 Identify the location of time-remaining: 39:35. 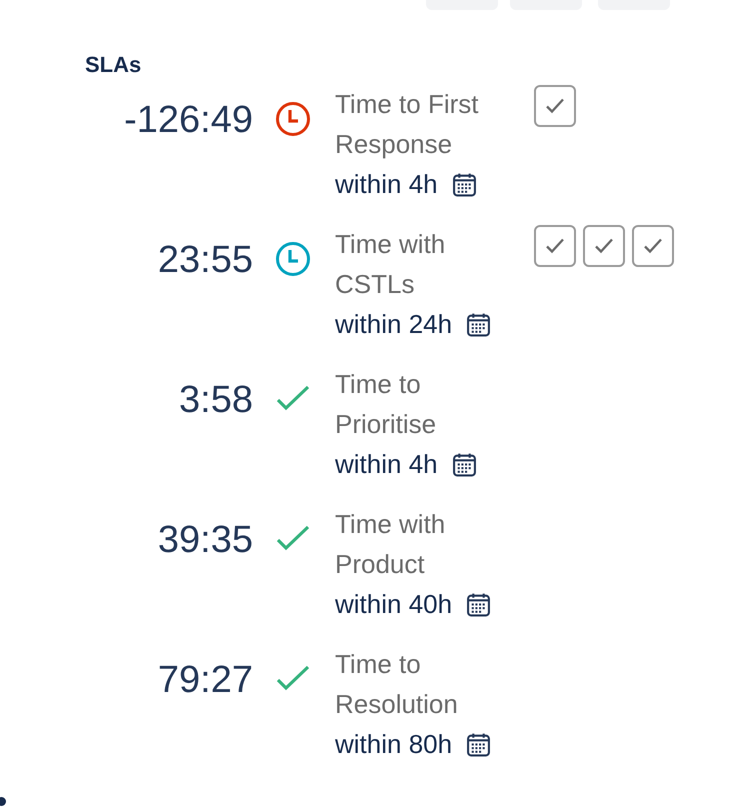
(204, 540).